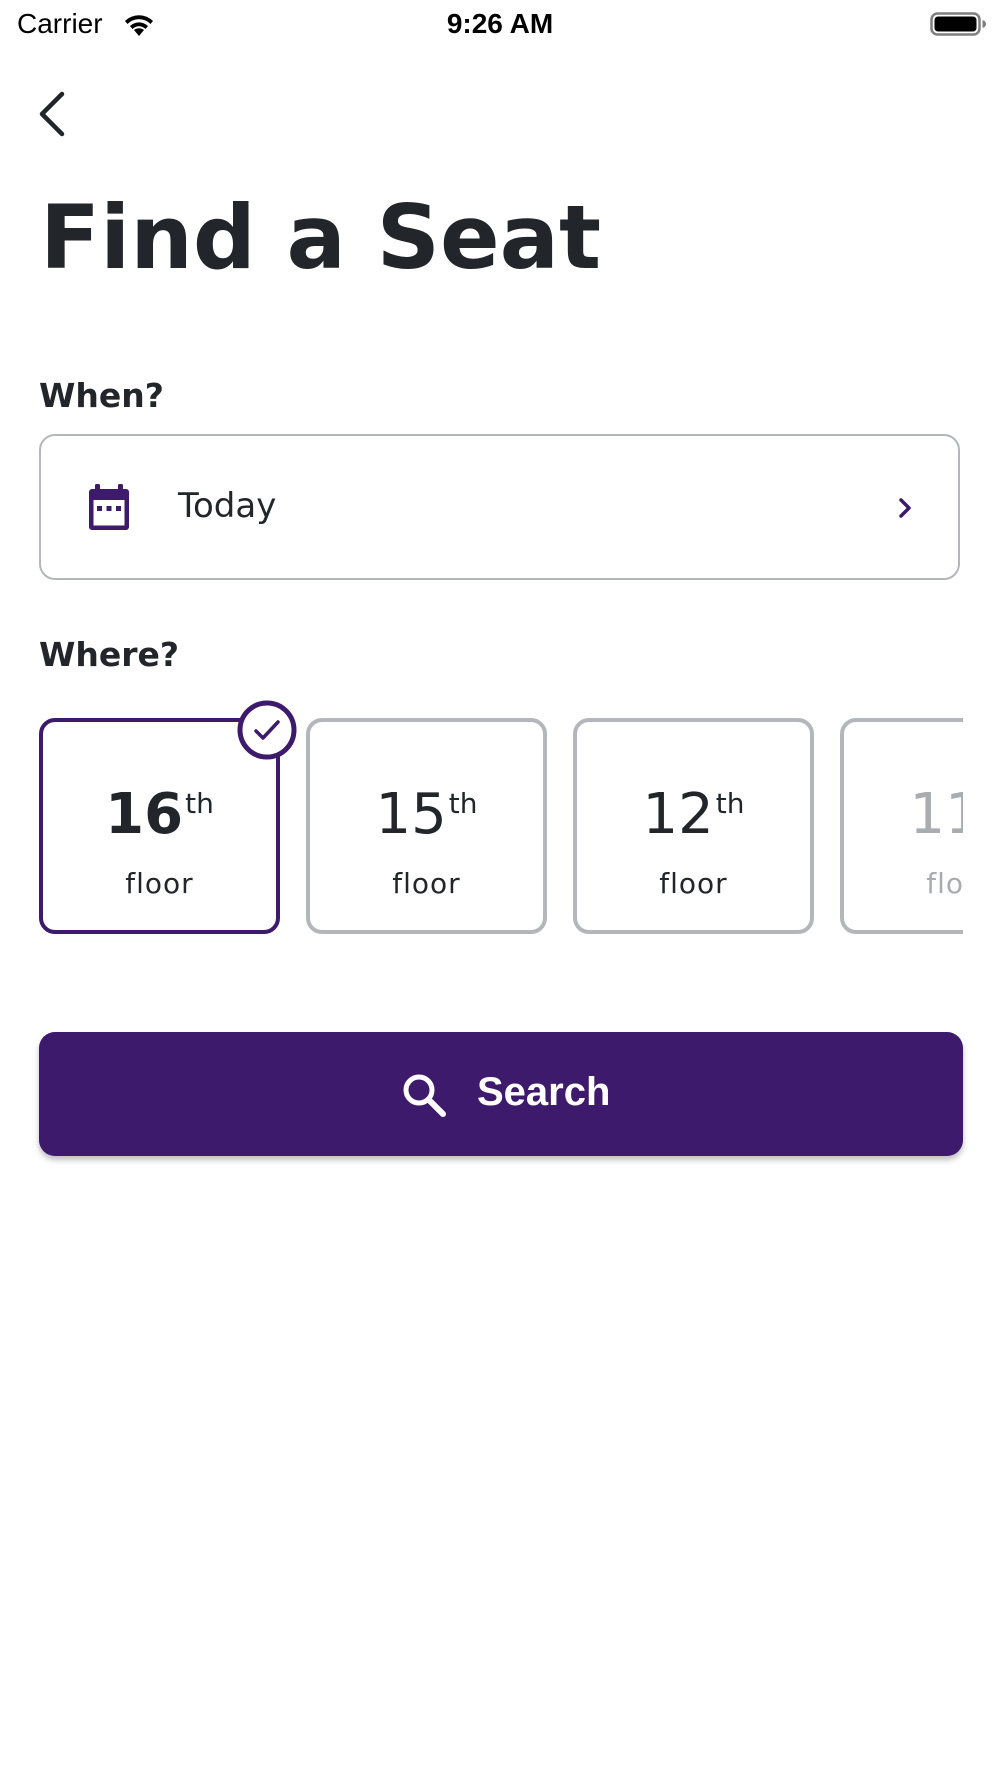 Image resolution: width=1000 pixels, height=1778 pixels. What do you see at coordinates (101, 395) in the screenshot?
I see `when-label: When?` at bounding box center [101, 395].